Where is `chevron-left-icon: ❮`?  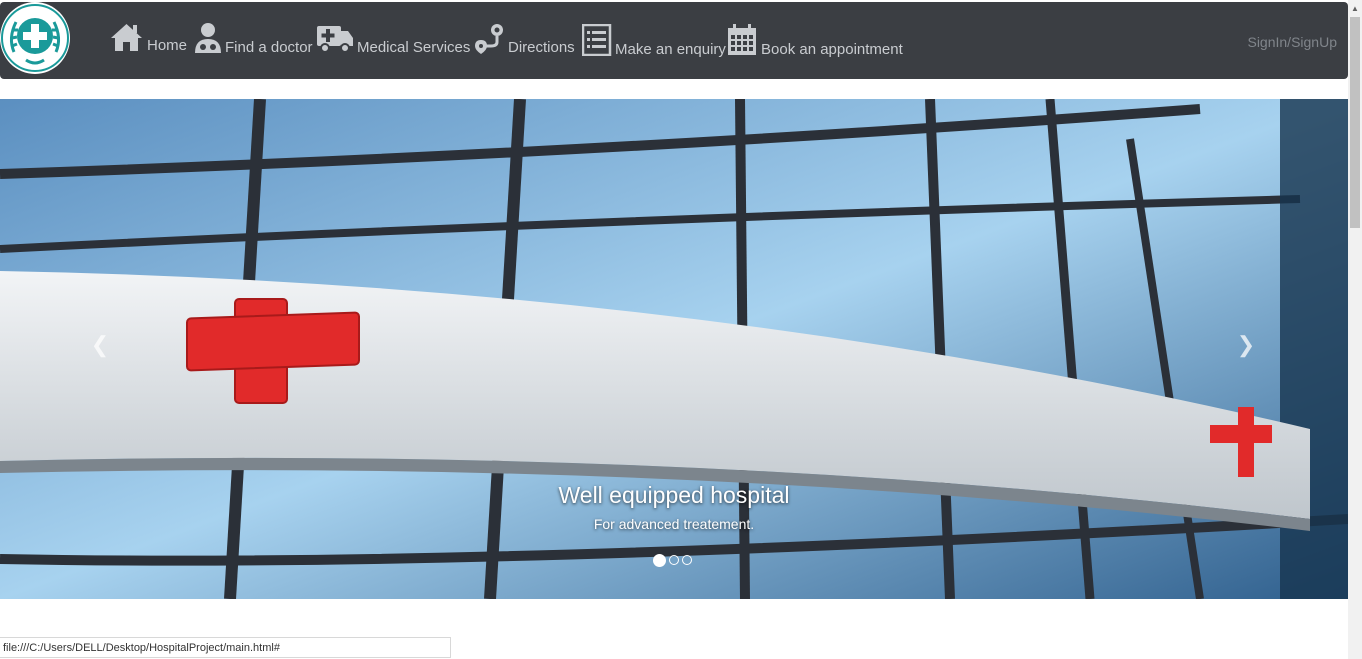
chevron-left-icon: ❮ is located at coordinates (100, 344).